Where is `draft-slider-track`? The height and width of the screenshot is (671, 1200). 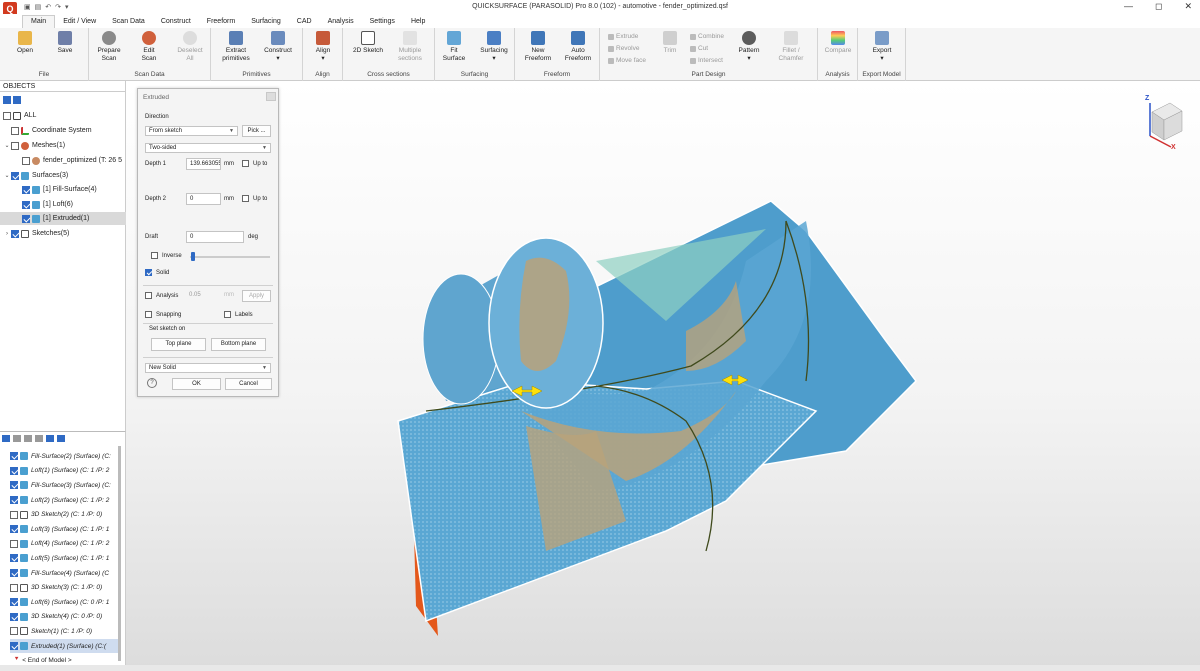 draft-slider-track is located at coordinates (230, 257).